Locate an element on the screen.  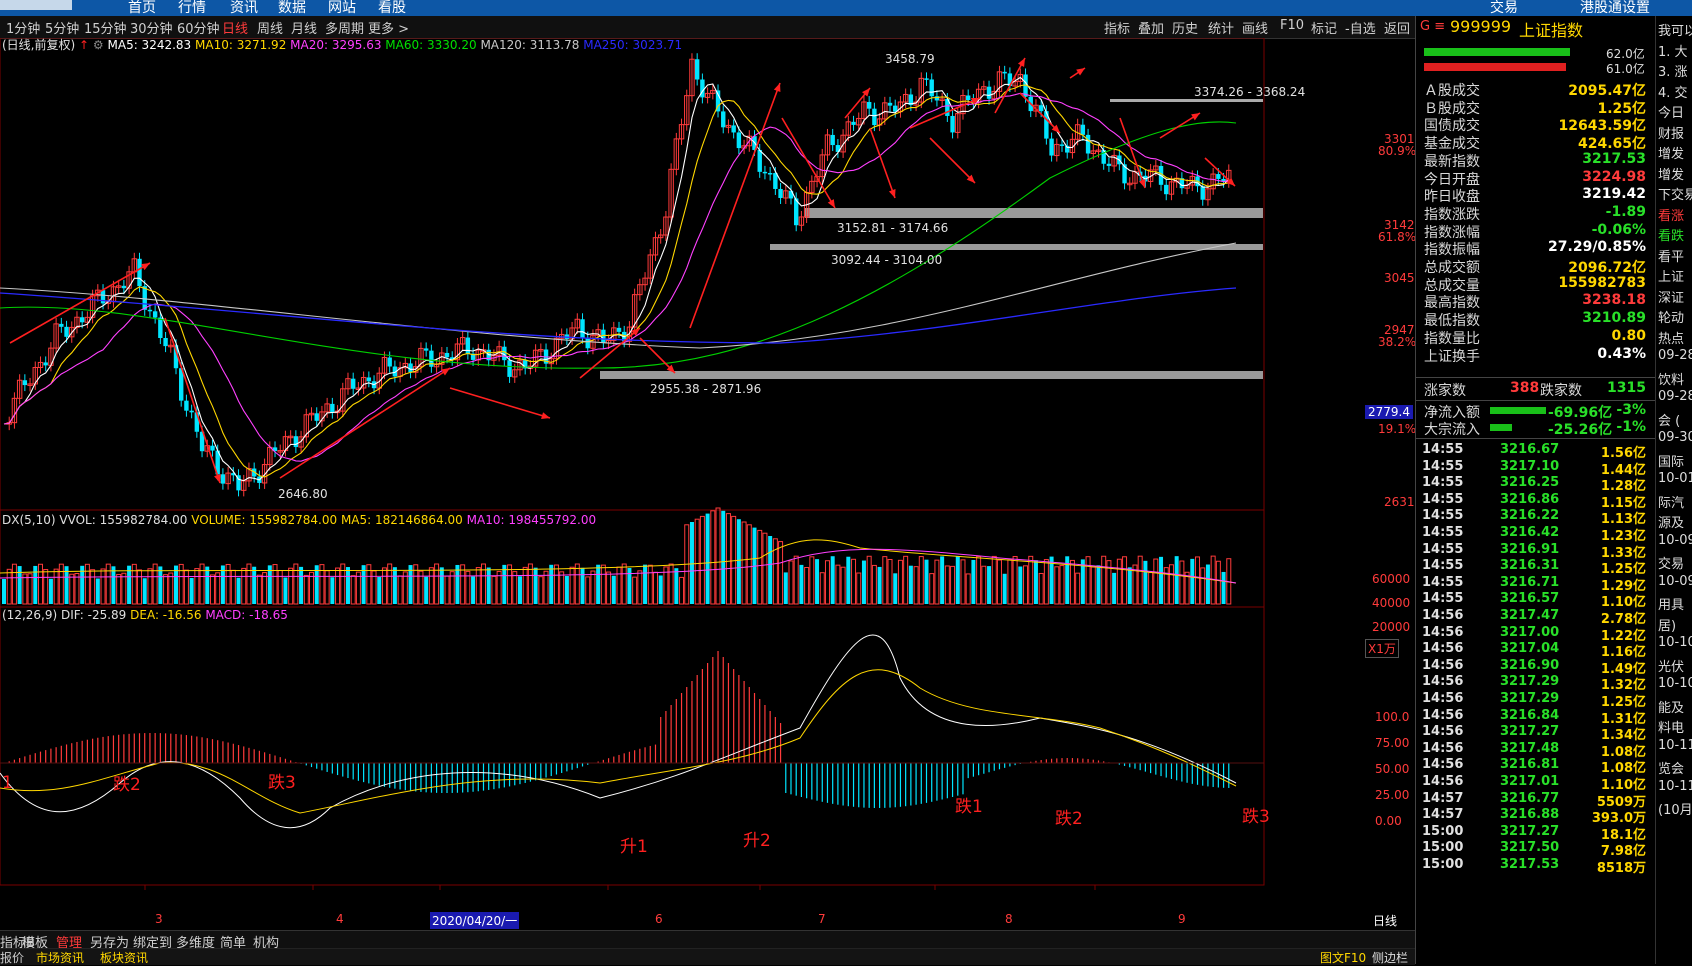
panel-row-value: 27.29/0.85% is located at coordinates (1597, 247).